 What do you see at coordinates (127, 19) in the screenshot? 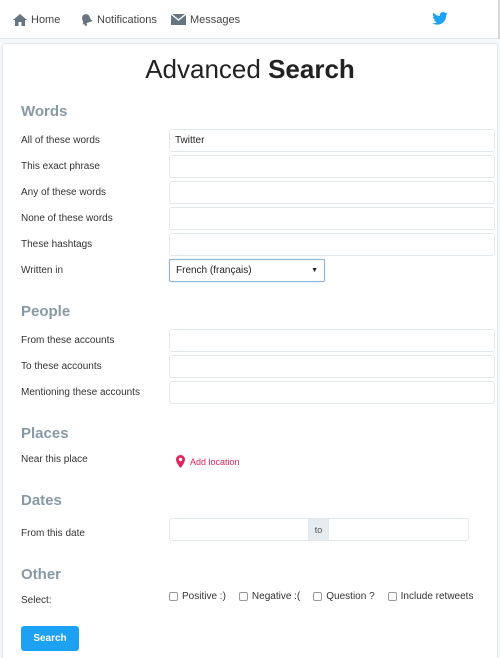
I see `nav-notifications-label: Notifications` at bounding box center [127, 19].